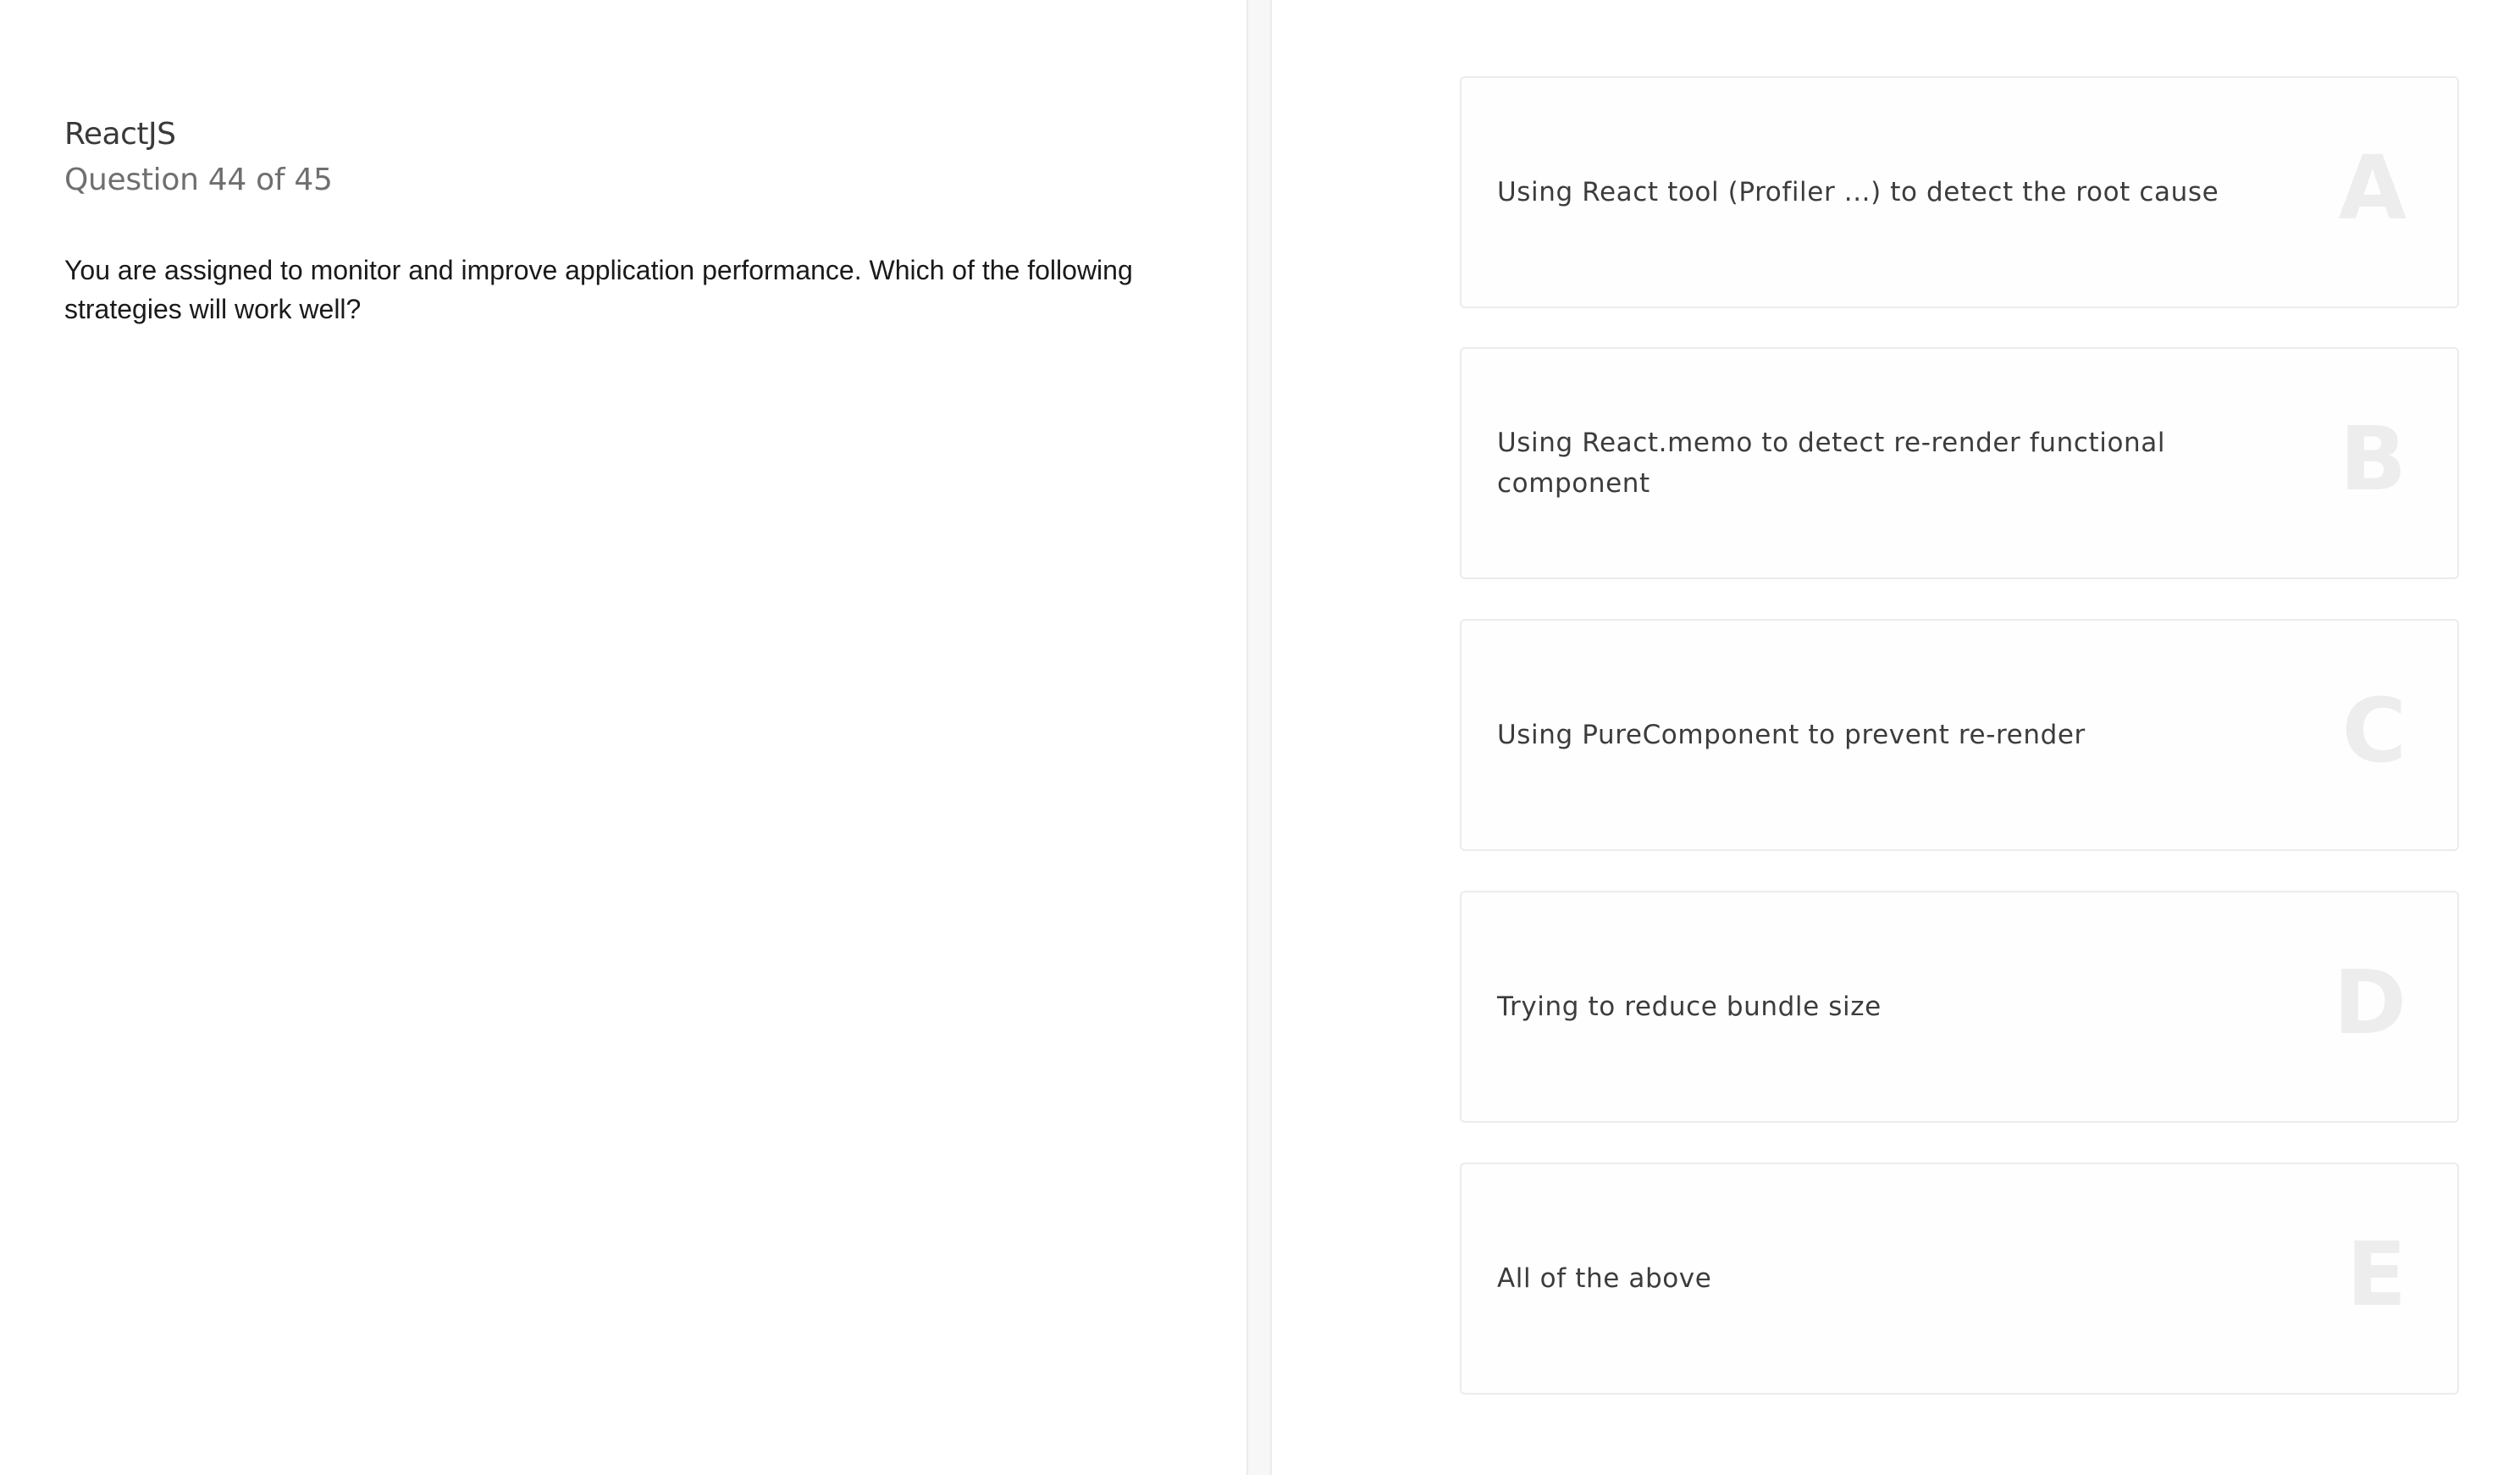  I want to click on answer-option-letter: C, so click(2374, 730).